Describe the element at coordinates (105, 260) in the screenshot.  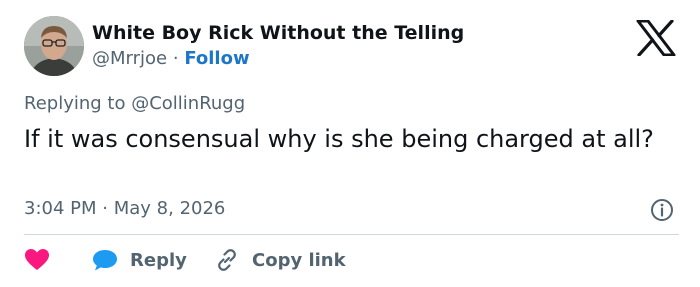
I see `speech-bubble-icon` at that location.